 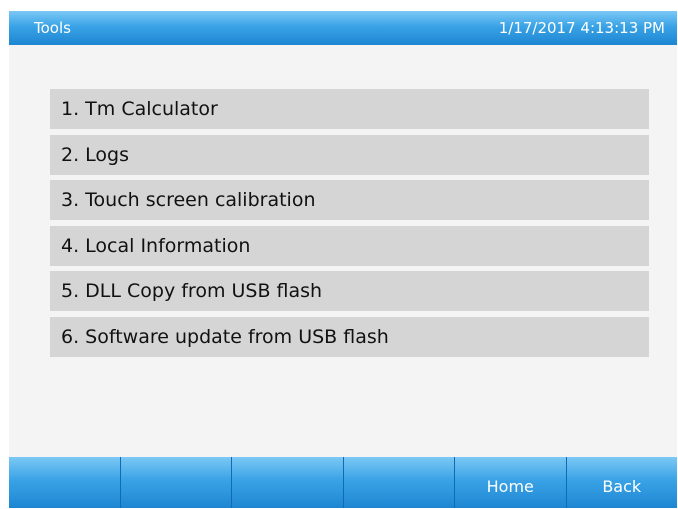 I want to click on footer-button-bar: Home Back, so click(x=343, y=482).